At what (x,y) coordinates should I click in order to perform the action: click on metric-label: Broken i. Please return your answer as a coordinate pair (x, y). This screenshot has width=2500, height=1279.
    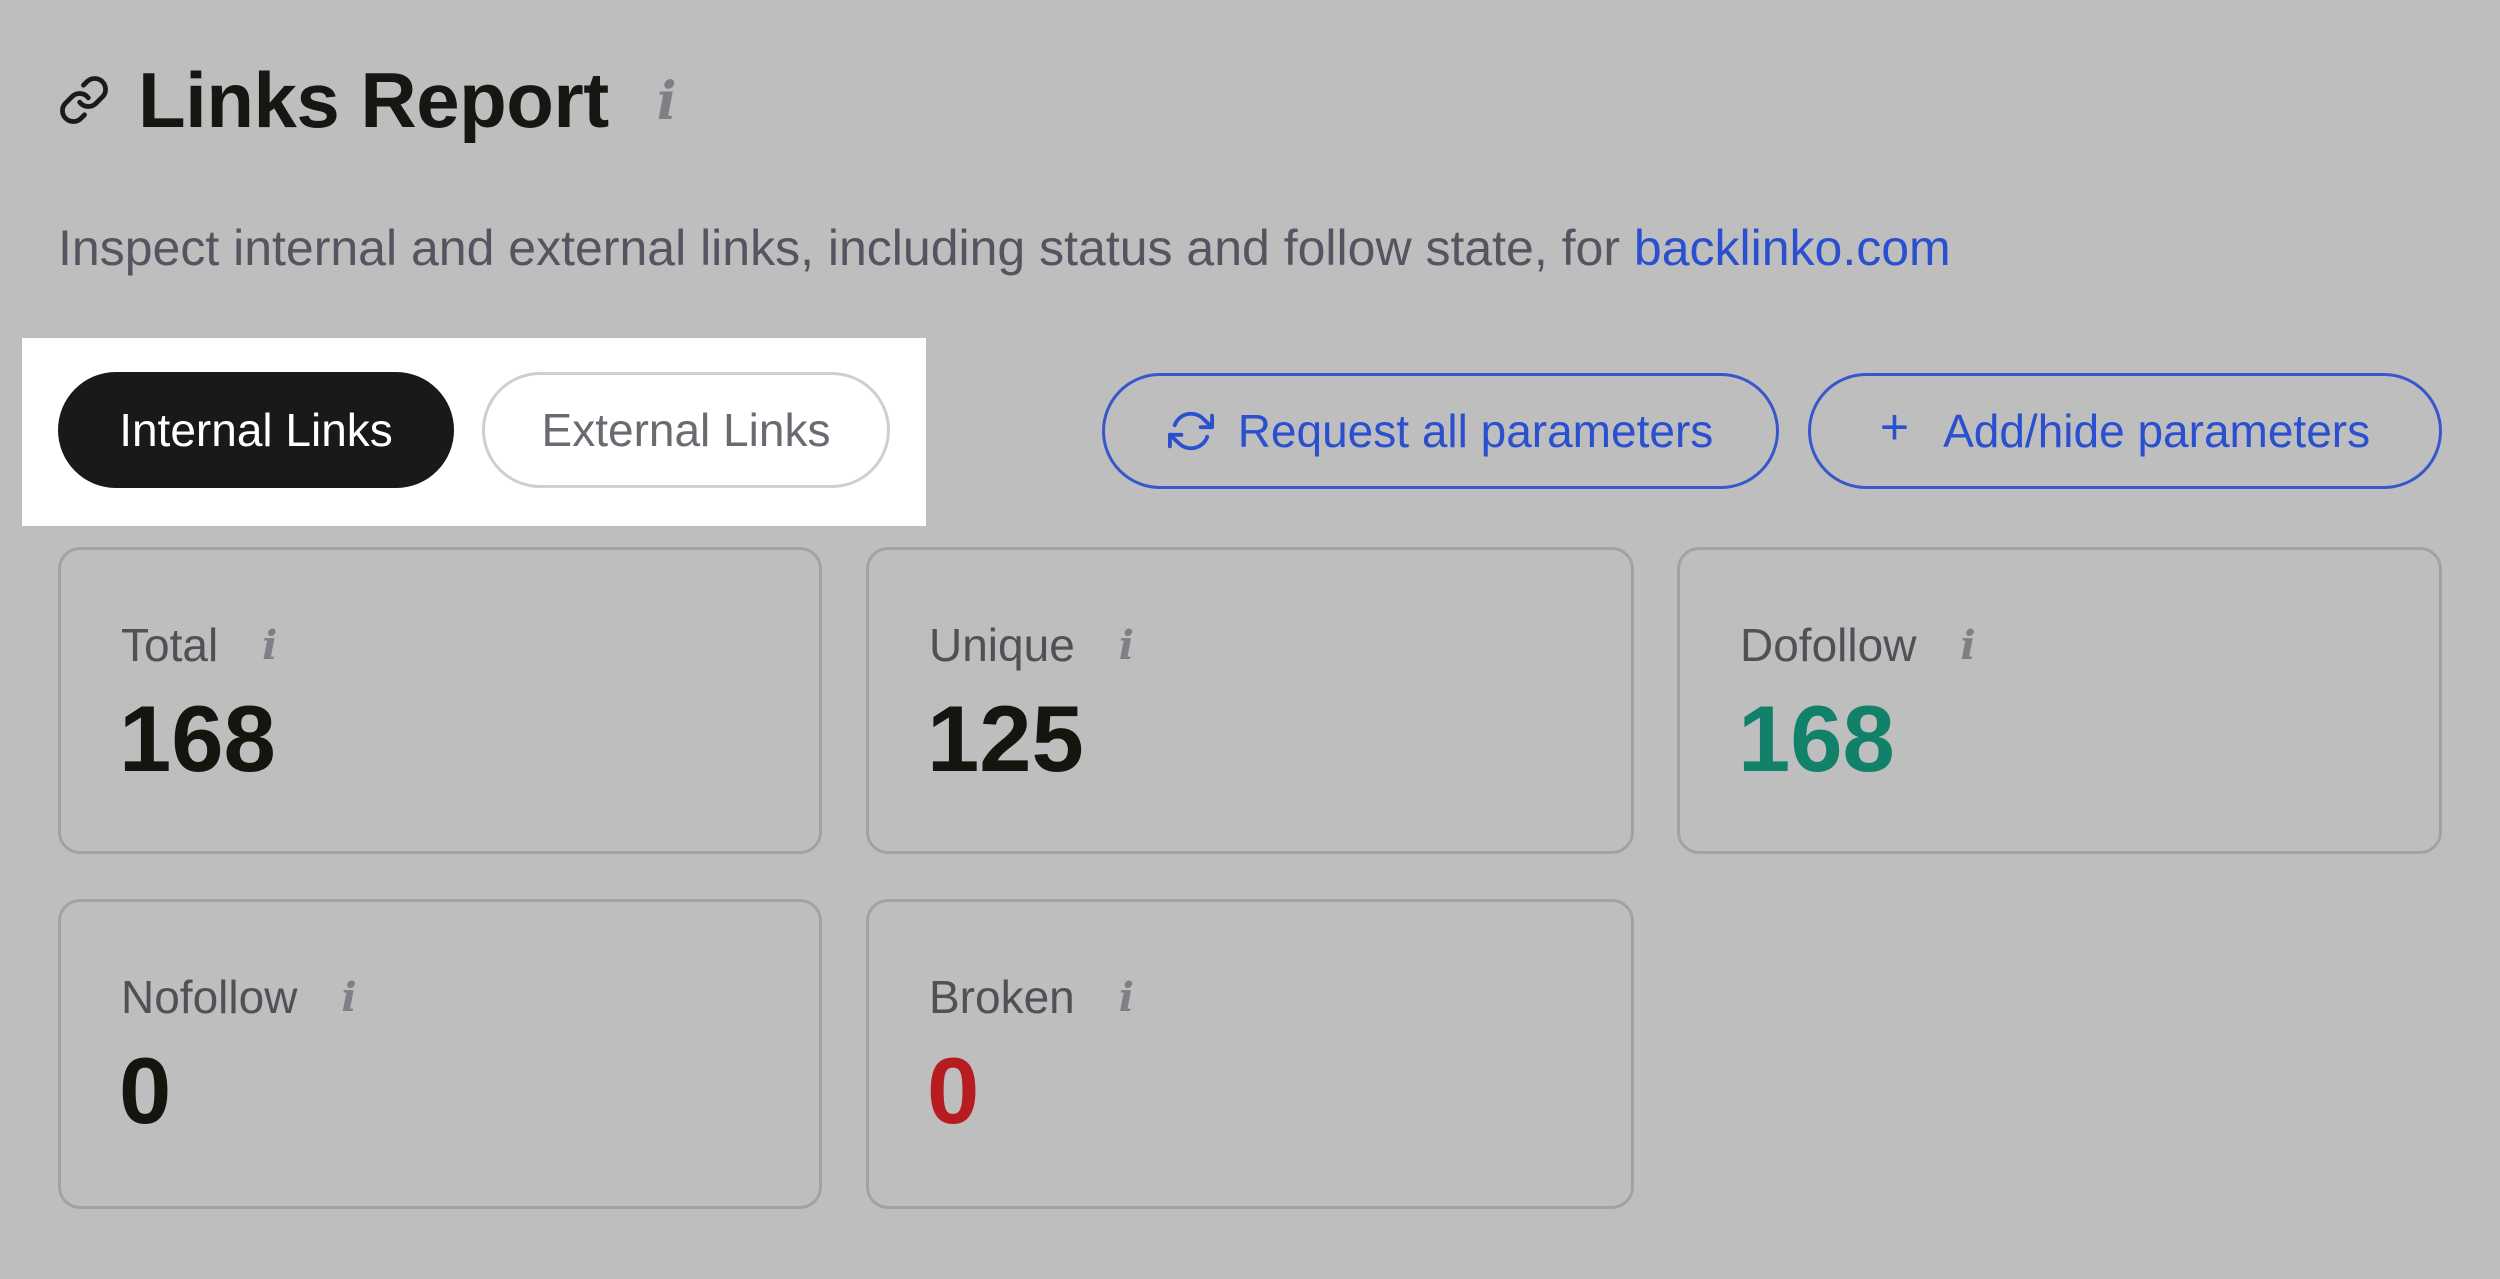
    Looking at the image, I should click on (1031, 997).